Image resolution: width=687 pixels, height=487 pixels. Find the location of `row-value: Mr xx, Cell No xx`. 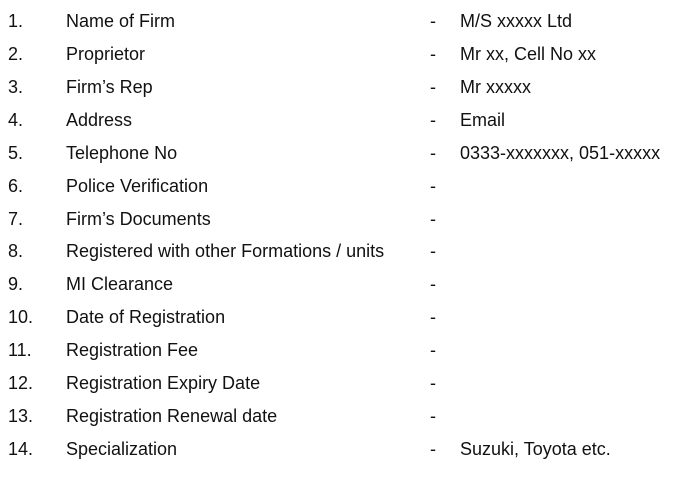

row-value: Mr xx, Cell No xx is located at coordinates (528, 54).